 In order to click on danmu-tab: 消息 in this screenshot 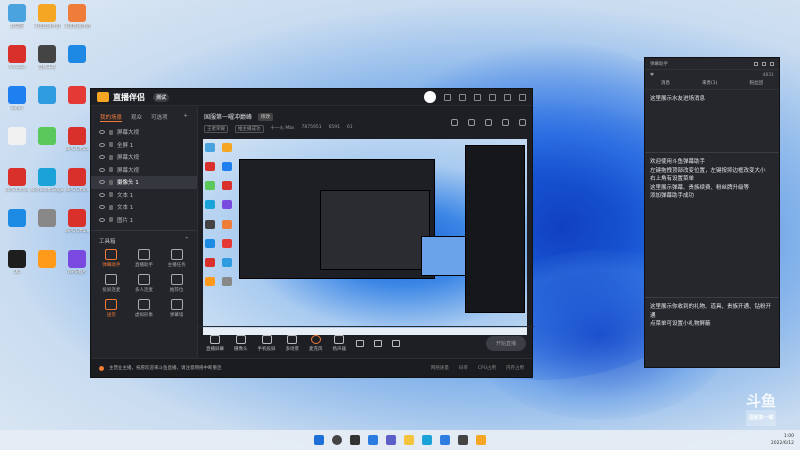, I will do `click(665, 84)`.